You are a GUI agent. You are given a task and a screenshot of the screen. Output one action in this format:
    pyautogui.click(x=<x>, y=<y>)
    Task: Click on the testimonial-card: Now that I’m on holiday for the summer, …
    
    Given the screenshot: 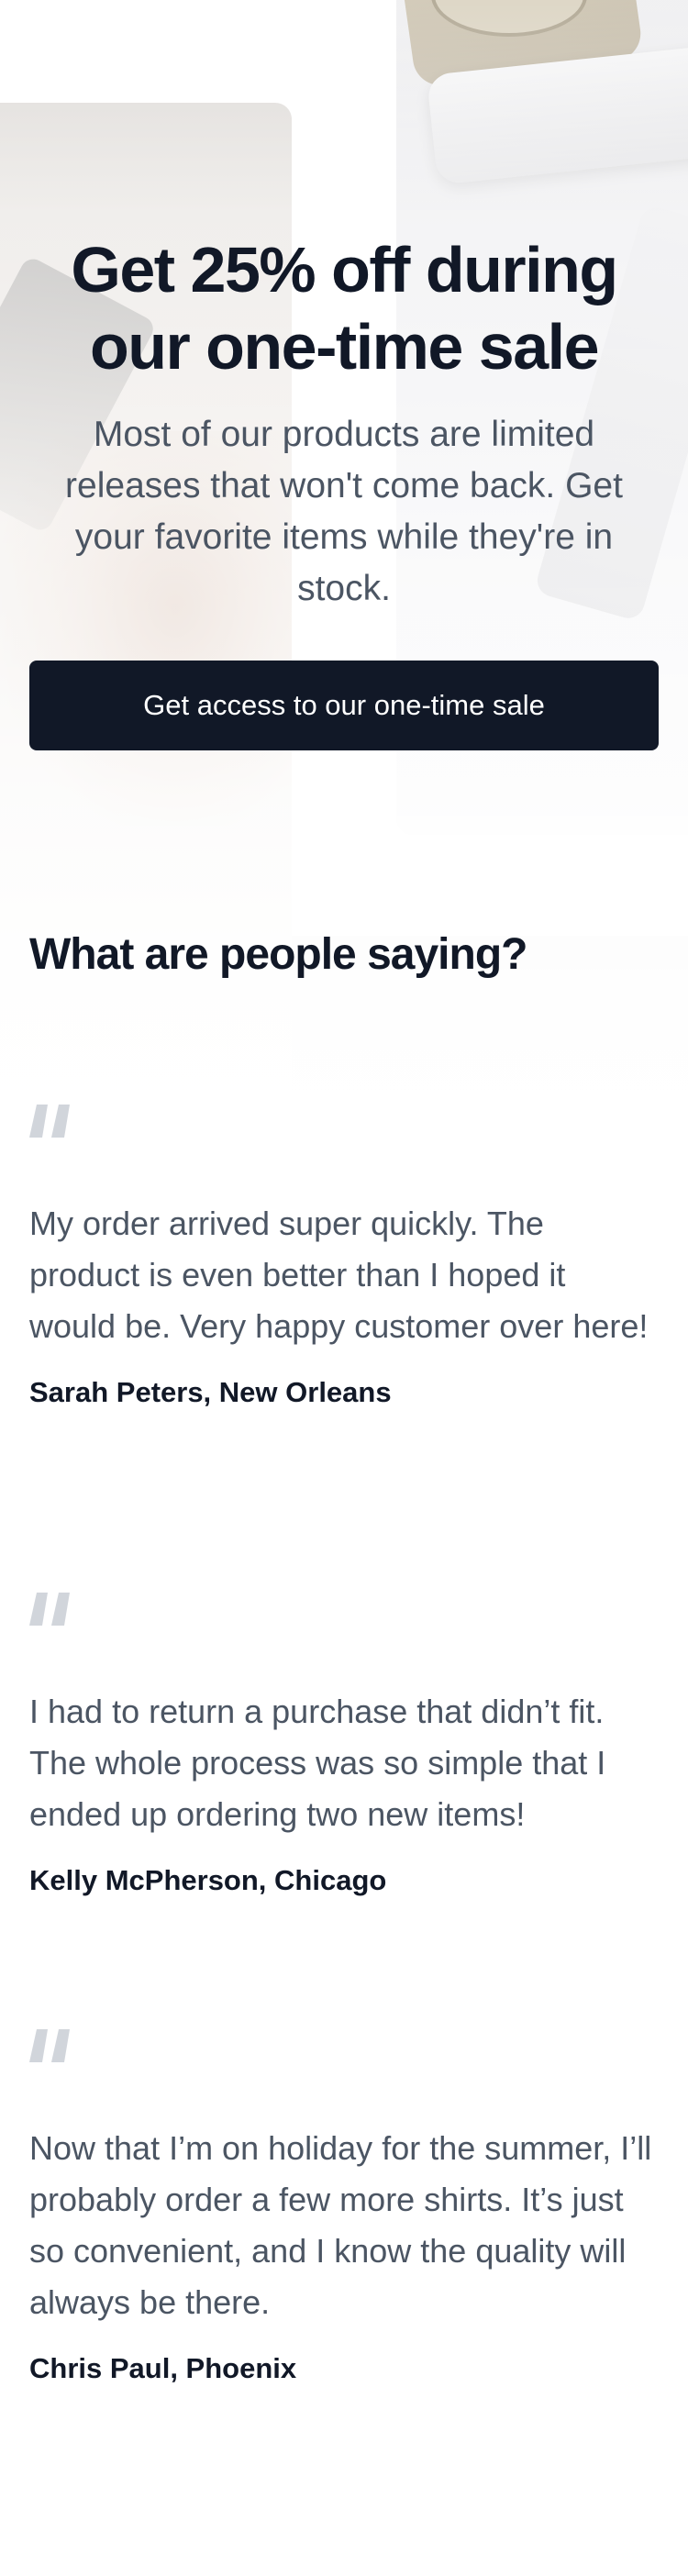 What is the action you would take?
    pyautogui.click(x=344, y=2209)
    